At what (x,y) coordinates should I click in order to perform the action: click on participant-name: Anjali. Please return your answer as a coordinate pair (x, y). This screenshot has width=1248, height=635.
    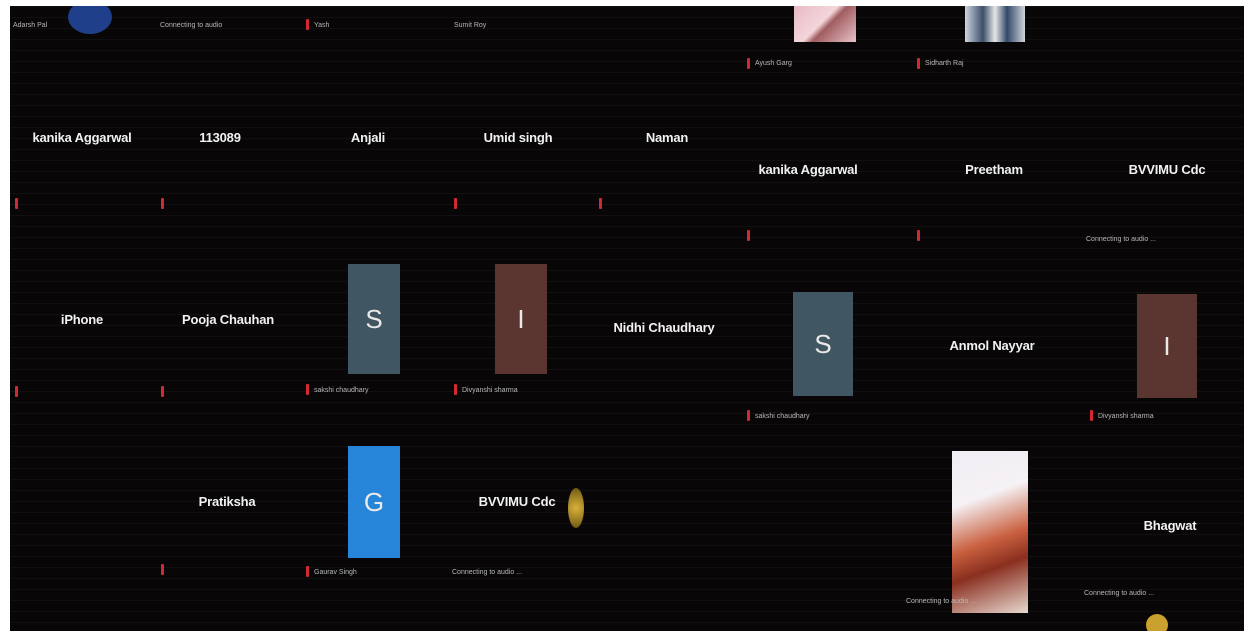
    Looking at the image, I should click on (368, 137).